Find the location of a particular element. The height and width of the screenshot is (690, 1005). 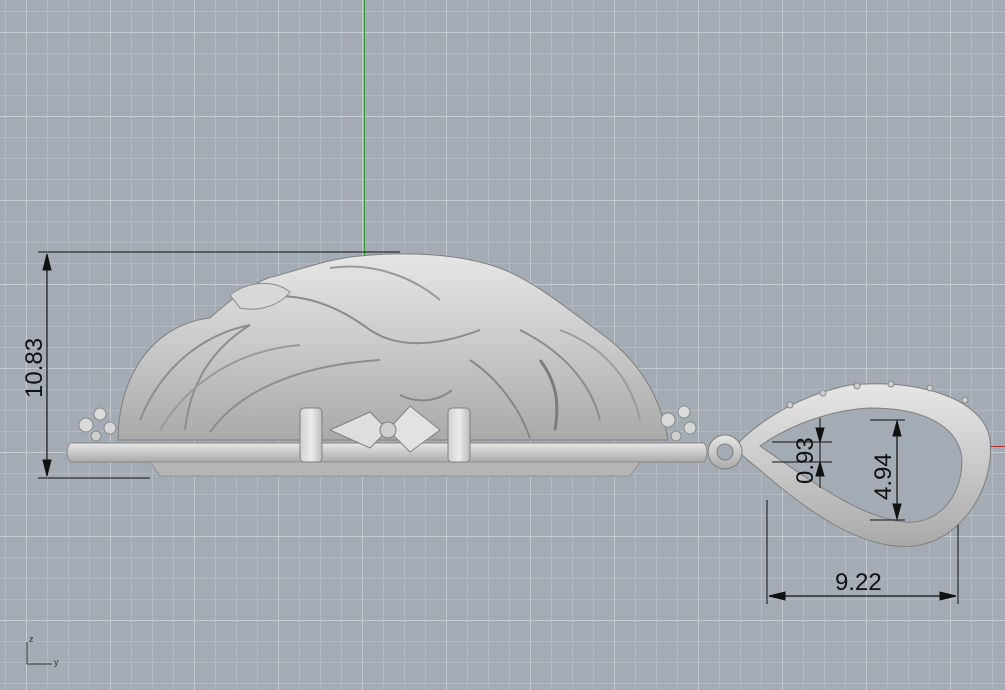

axis-widget-z-label: z is located at coordinates (31, 639).